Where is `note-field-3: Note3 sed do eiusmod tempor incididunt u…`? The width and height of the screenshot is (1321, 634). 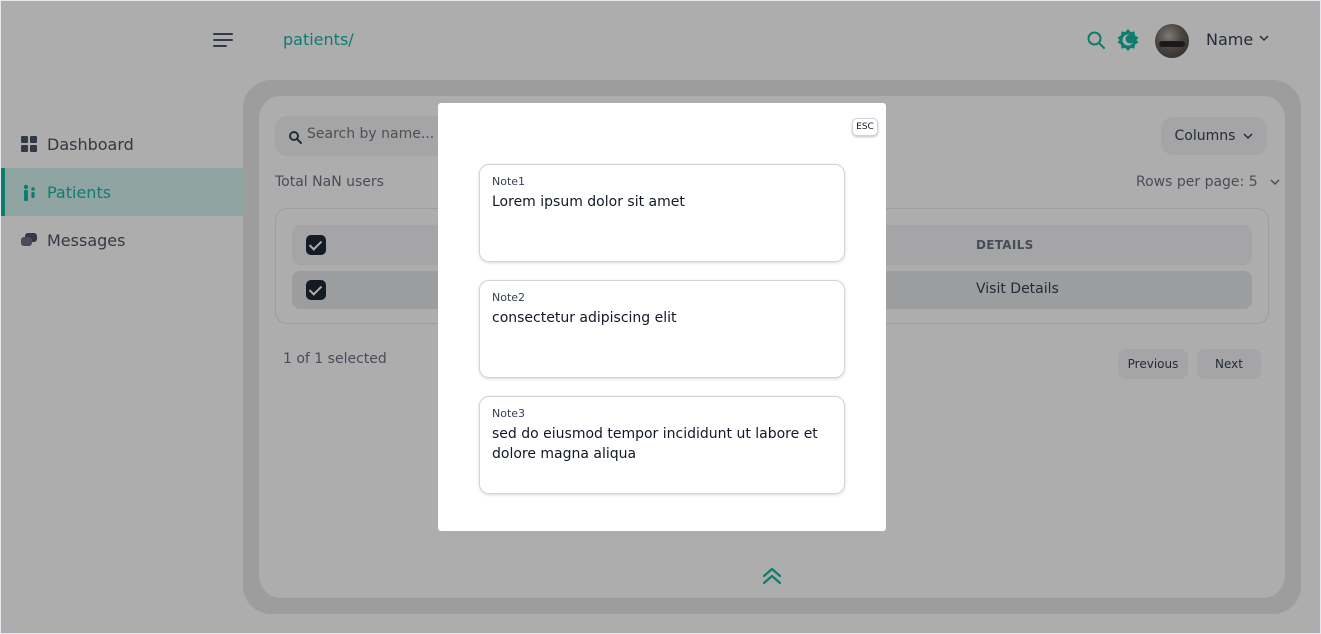 note-field-3: Note3 sed do eiusmod tempor incididunt u… is located at coordinates (662, 445).